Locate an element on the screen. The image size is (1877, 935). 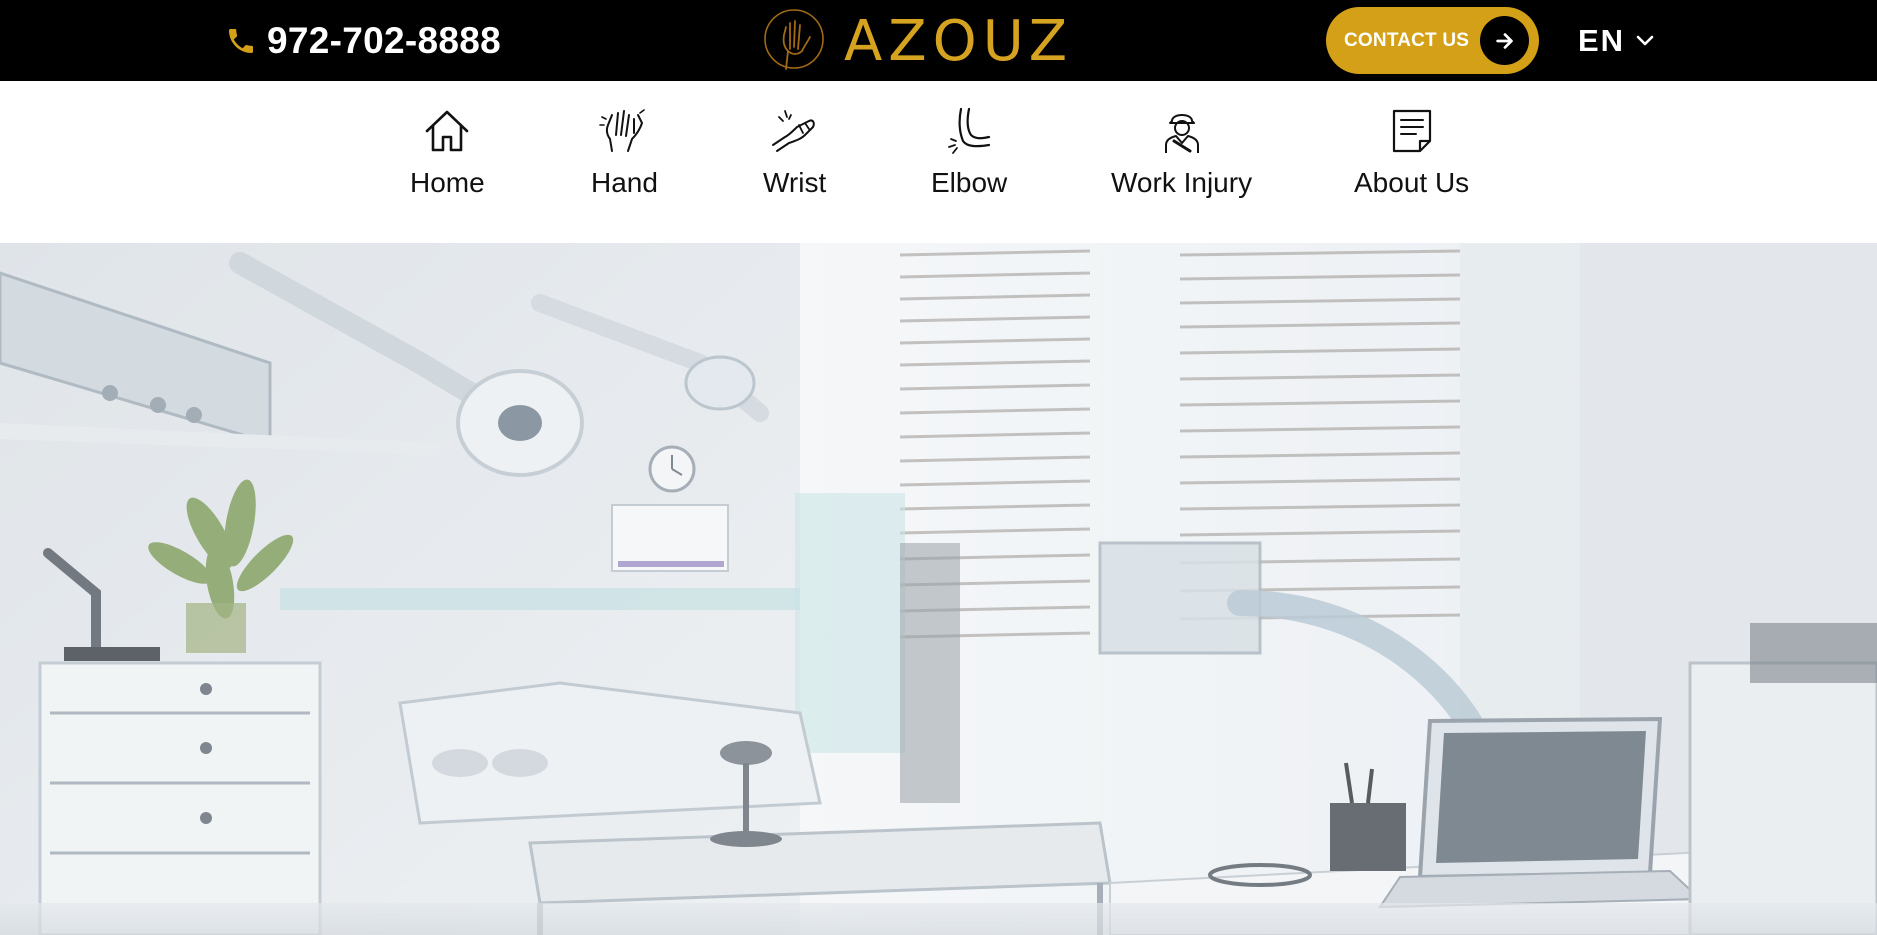
nav-label-hand: Hand is located at coordinates (624, 182).